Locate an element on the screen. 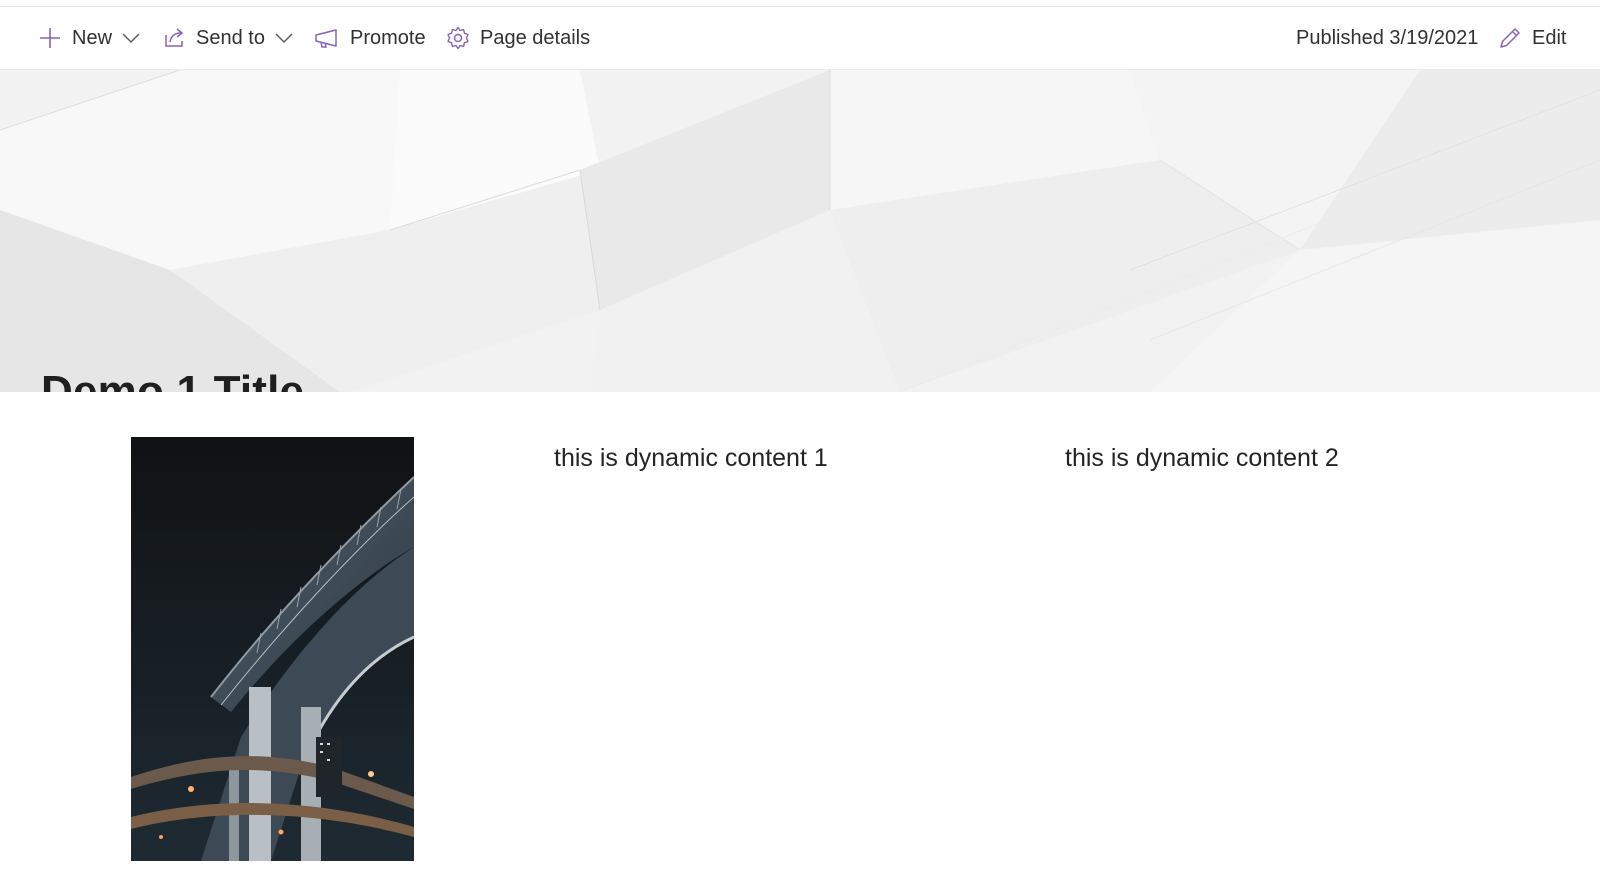 This screenshot has height=884, width=1600. send-to-label: Send to is located at coordinates (230, 37).